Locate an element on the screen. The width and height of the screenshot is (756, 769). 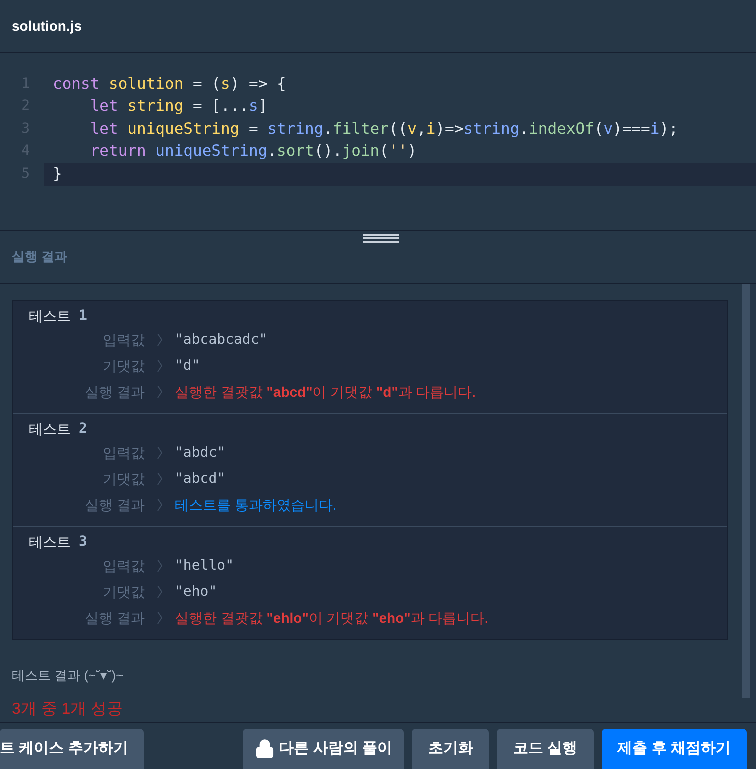
field-value: "eho" is located at coordinates (196, 592).